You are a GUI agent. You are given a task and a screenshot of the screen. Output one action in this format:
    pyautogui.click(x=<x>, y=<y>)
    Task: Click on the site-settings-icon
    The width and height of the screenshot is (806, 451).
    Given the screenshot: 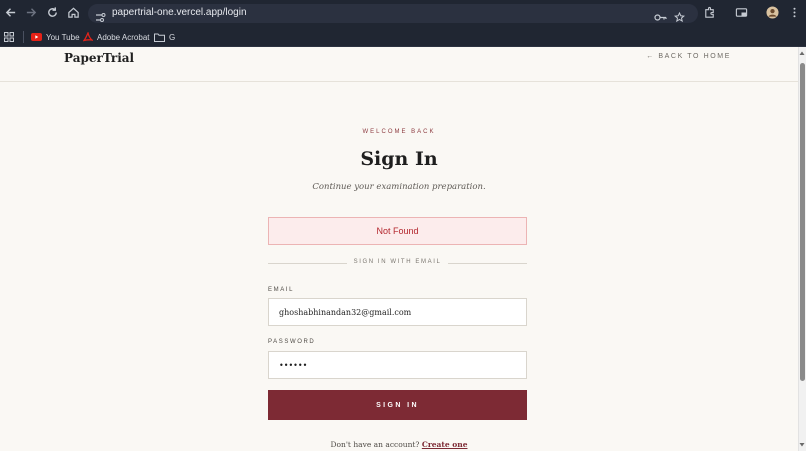 What is the action you would take?
    pyautogui.click(x=100, y=15)
    